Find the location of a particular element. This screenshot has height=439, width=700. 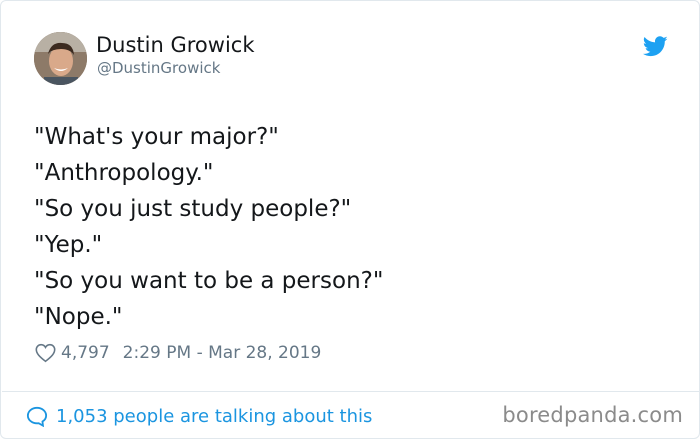

speech-bubble-icon is located at coordinates (37, 416).